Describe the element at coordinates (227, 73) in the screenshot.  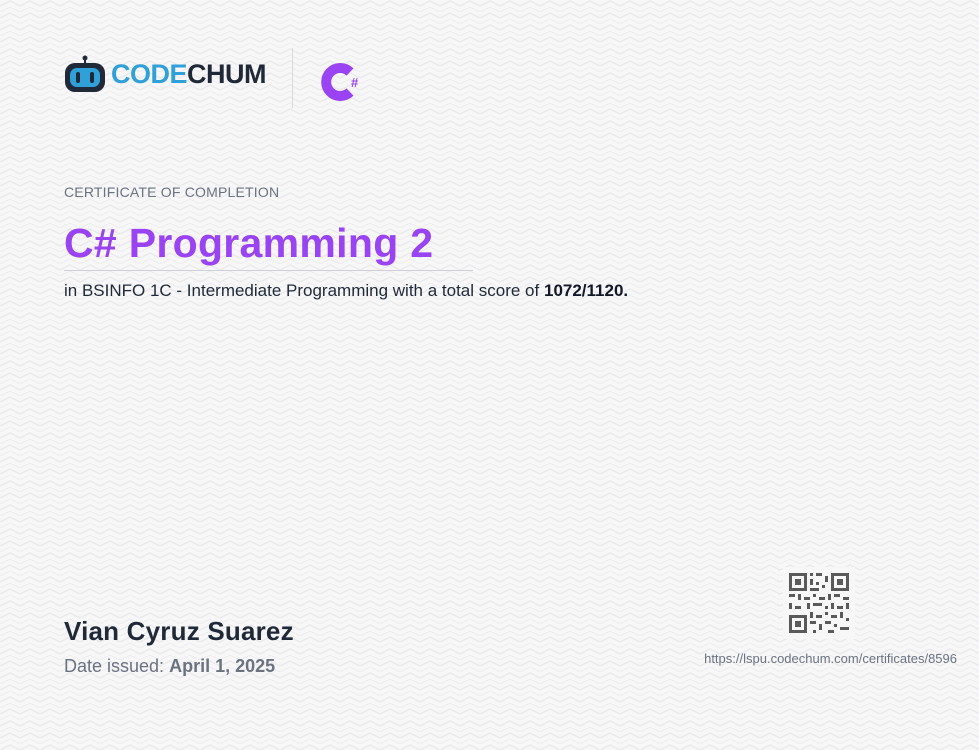
I see `logo-text-chum: CHUM` at that location.